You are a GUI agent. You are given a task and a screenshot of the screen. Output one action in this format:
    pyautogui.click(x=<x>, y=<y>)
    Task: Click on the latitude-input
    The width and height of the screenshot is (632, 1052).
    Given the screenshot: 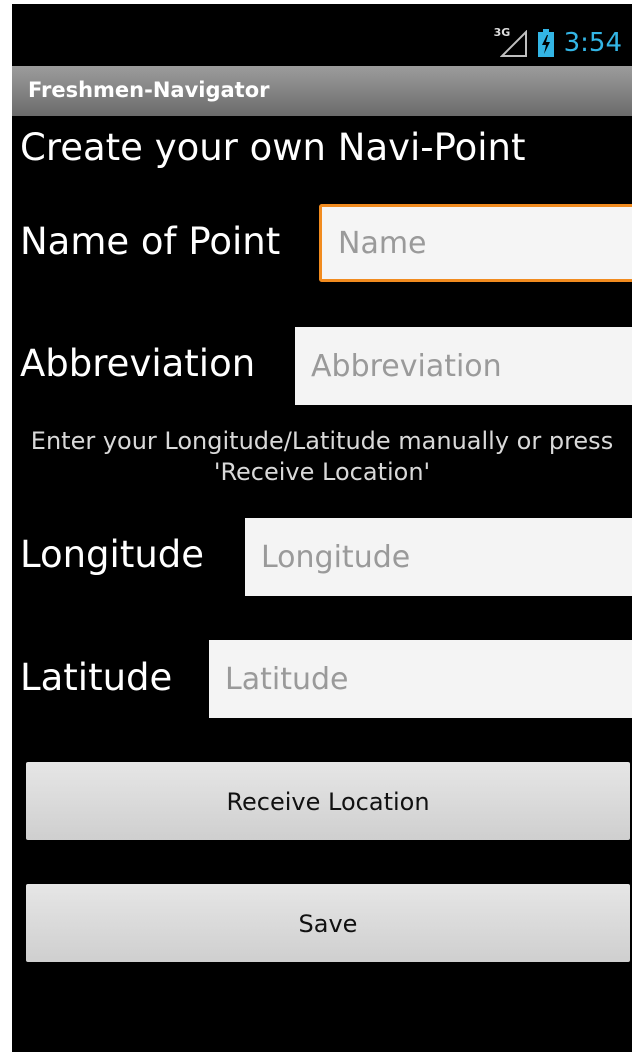 What is the action you would take?
    pyautogui.click(x=420, y=679)
    